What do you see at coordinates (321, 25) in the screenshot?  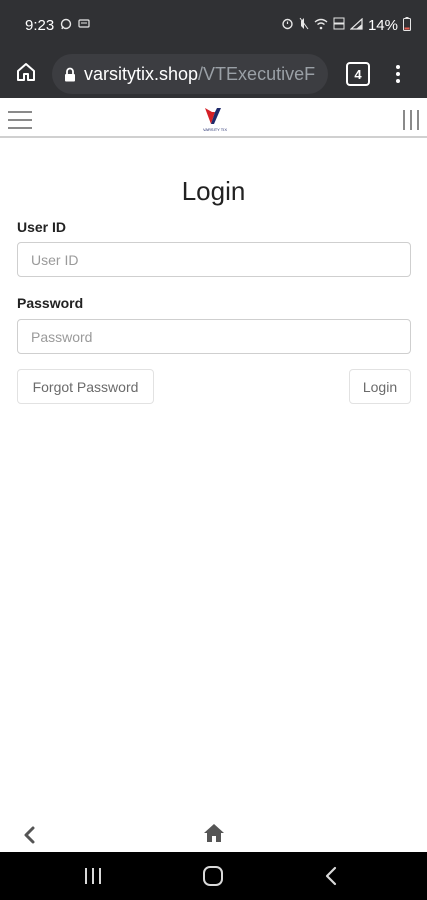 I see `wifi-icon` at bounding box center [321, 25].